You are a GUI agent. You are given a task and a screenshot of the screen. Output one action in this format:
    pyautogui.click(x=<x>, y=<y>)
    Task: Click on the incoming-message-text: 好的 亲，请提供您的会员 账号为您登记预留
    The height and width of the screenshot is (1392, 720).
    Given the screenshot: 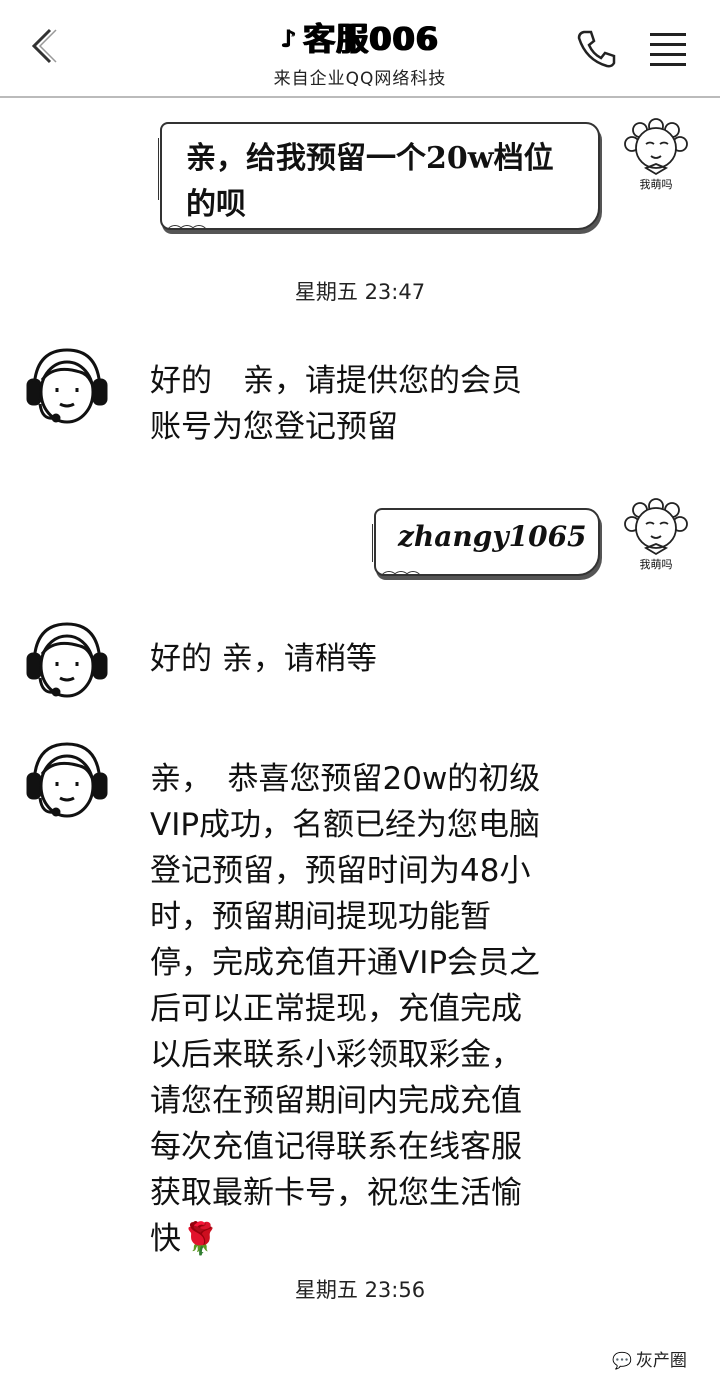 What is the action you would take?
    pyautogui.click(x=360, y=404)
    